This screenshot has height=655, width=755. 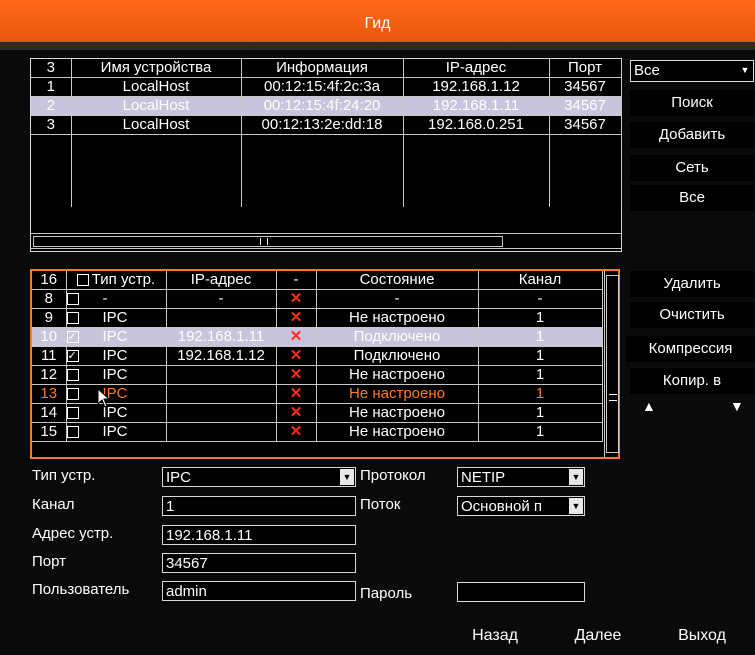 I want to click on cell-channel: -, so click(x=540, y=299).